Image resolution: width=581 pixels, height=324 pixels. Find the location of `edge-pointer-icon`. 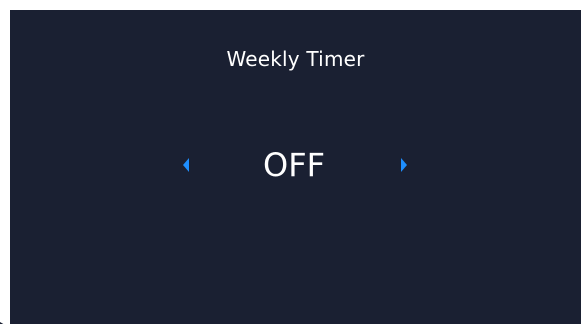

edge-pointer-icon is located at coordinates (3, 318).